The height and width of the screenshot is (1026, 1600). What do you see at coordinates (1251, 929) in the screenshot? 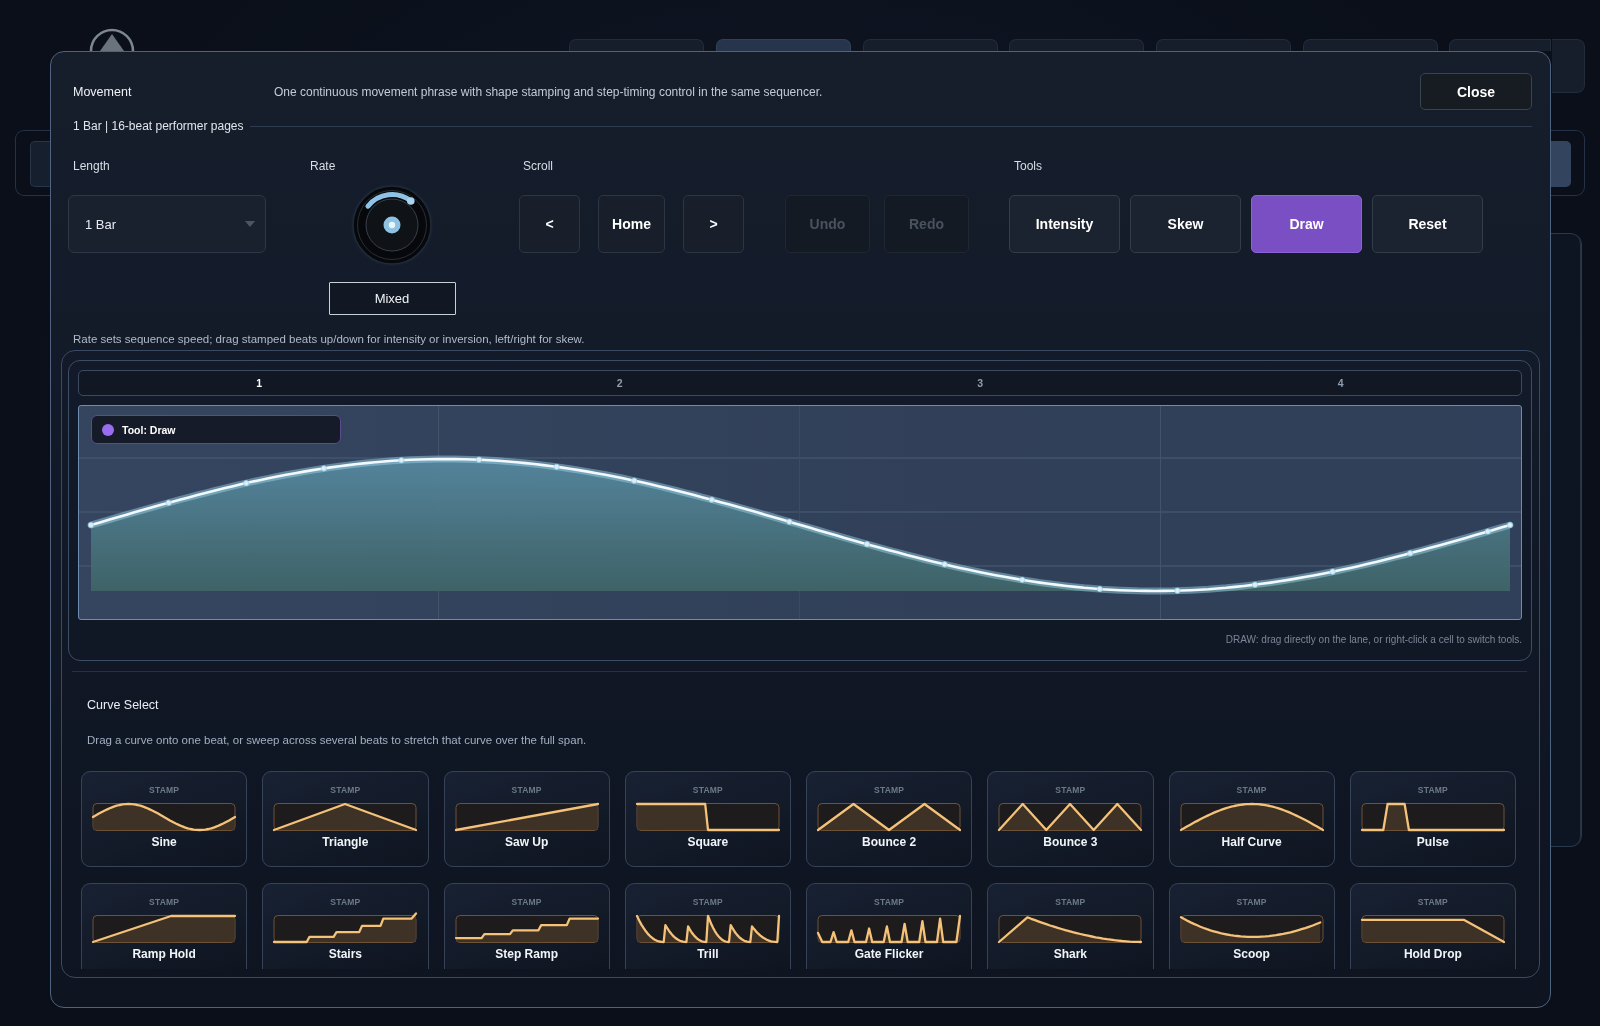
I see `scoop-curve-icon` at bounding box center [1251, 929].